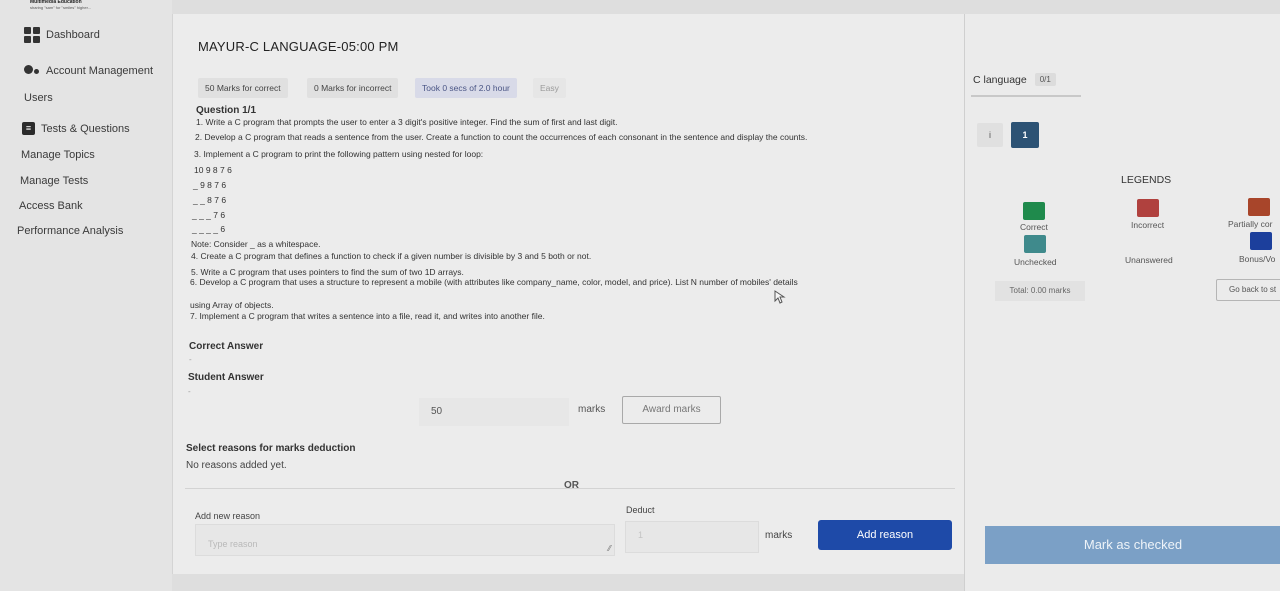 This screenshot has height=591, width=1280. I want to click on marks-label: marks, so click(592, 409).